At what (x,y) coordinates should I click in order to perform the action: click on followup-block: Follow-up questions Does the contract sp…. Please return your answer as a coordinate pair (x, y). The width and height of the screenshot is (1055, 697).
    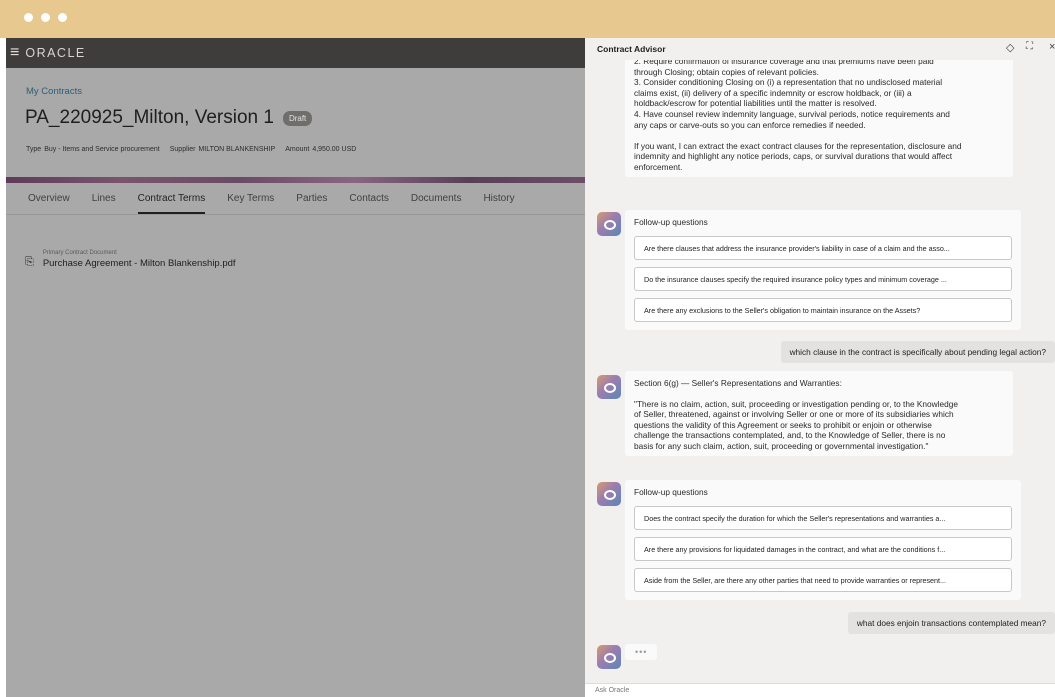
    Looking at the image, I should click on (823, 540).